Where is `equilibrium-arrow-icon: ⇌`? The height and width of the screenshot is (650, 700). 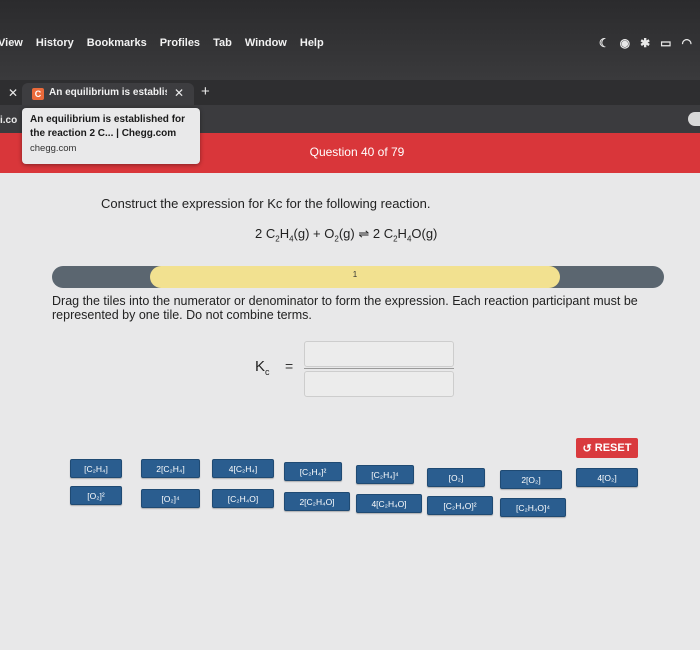 equilibrium-arrow-icon: ⇌ is located at coordinates (364, 233).